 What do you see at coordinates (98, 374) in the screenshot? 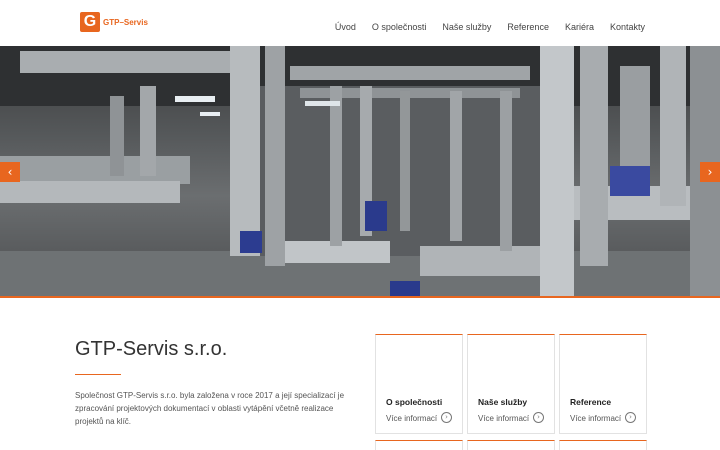
I see `title-underline` at bounding box center [98, 374].